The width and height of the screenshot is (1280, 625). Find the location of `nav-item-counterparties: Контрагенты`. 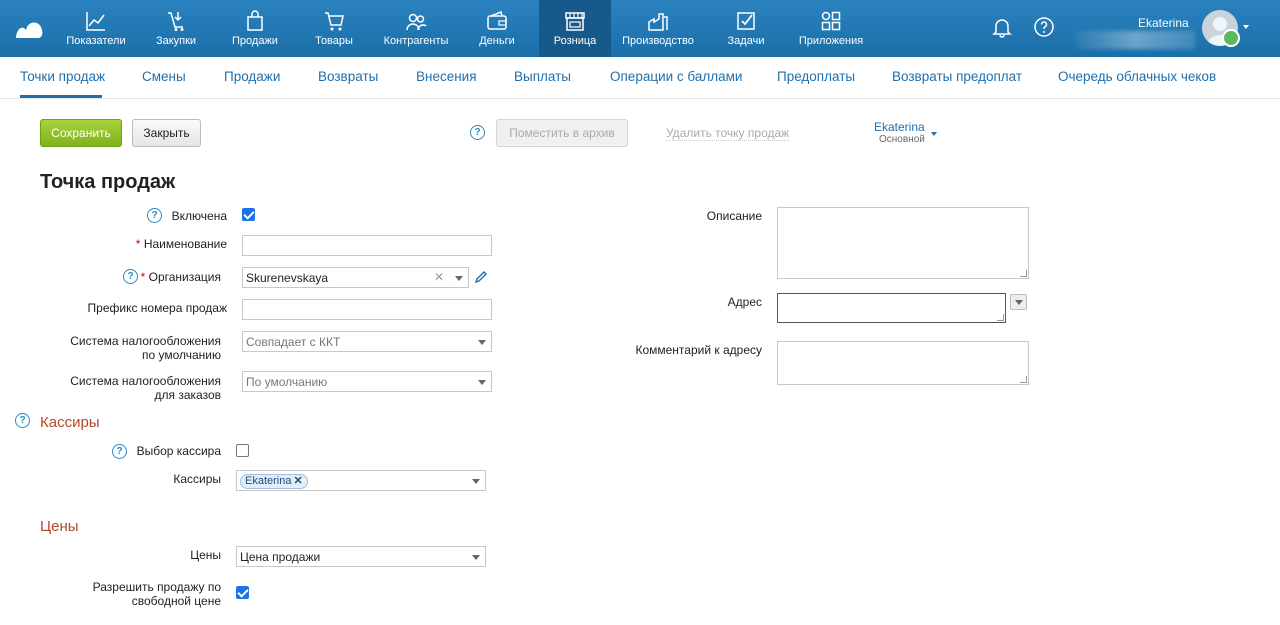

nav-item-counterparties: Контрагенты is located at coordinates (416, 28).